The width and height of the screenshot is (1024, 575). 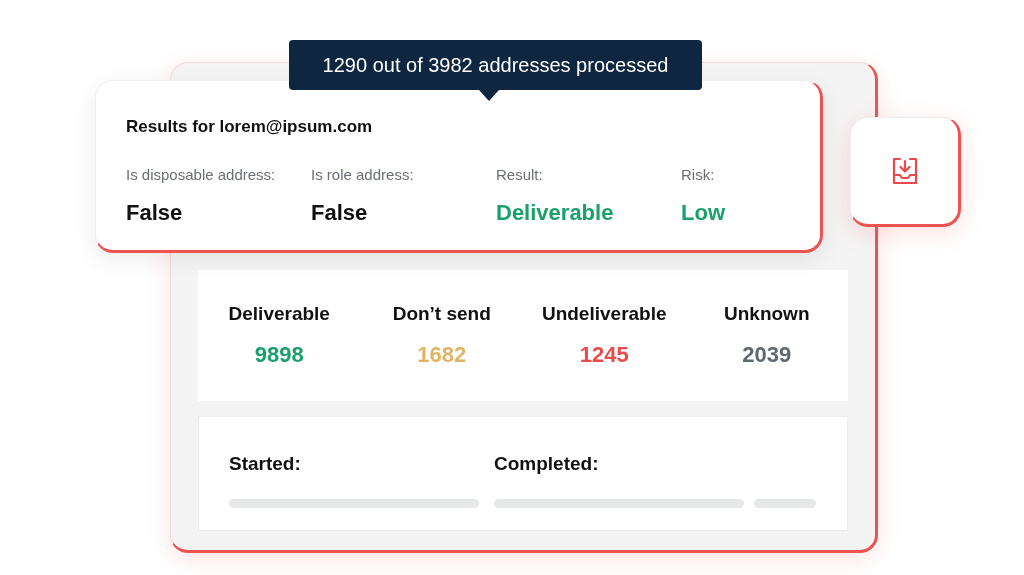 I want to click on field-label: Result:, so click(x=520, y=174).